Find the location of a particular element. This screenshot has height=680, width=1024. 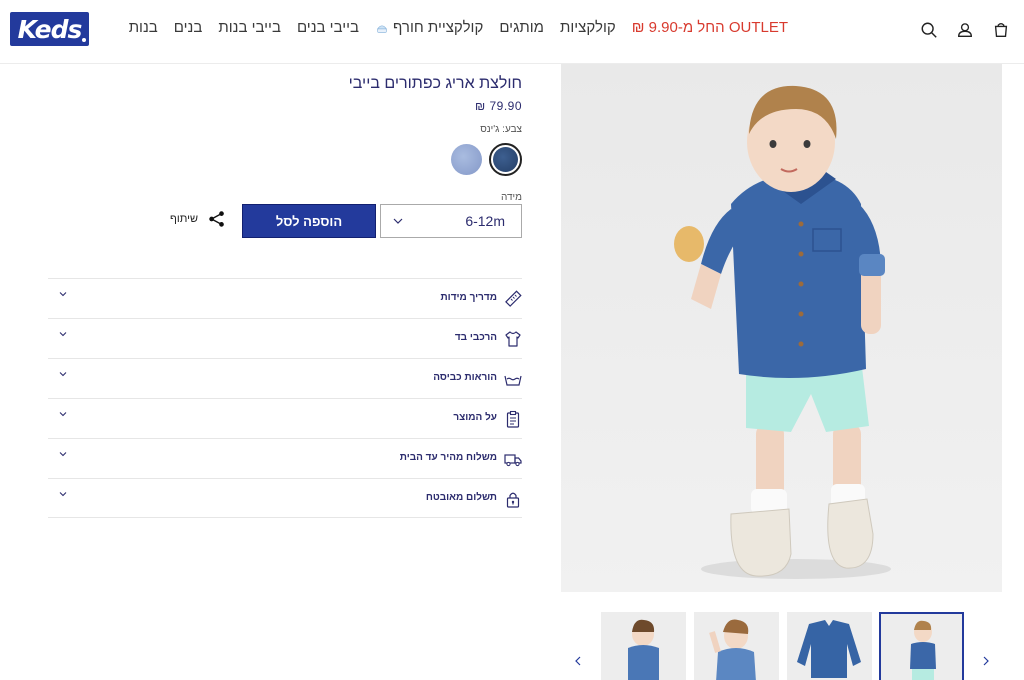

share-button: שיתוף is located at coordinates (198, 219).